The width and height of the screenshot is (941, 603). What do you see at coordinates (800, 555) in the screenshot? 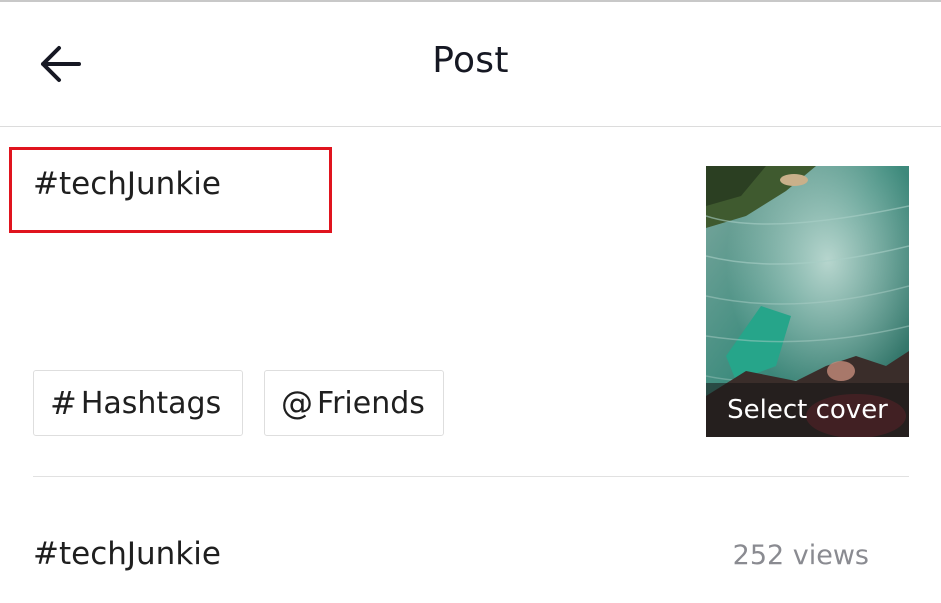
I see `suggestion-views: 252 views` at bounding box center [800, 555].